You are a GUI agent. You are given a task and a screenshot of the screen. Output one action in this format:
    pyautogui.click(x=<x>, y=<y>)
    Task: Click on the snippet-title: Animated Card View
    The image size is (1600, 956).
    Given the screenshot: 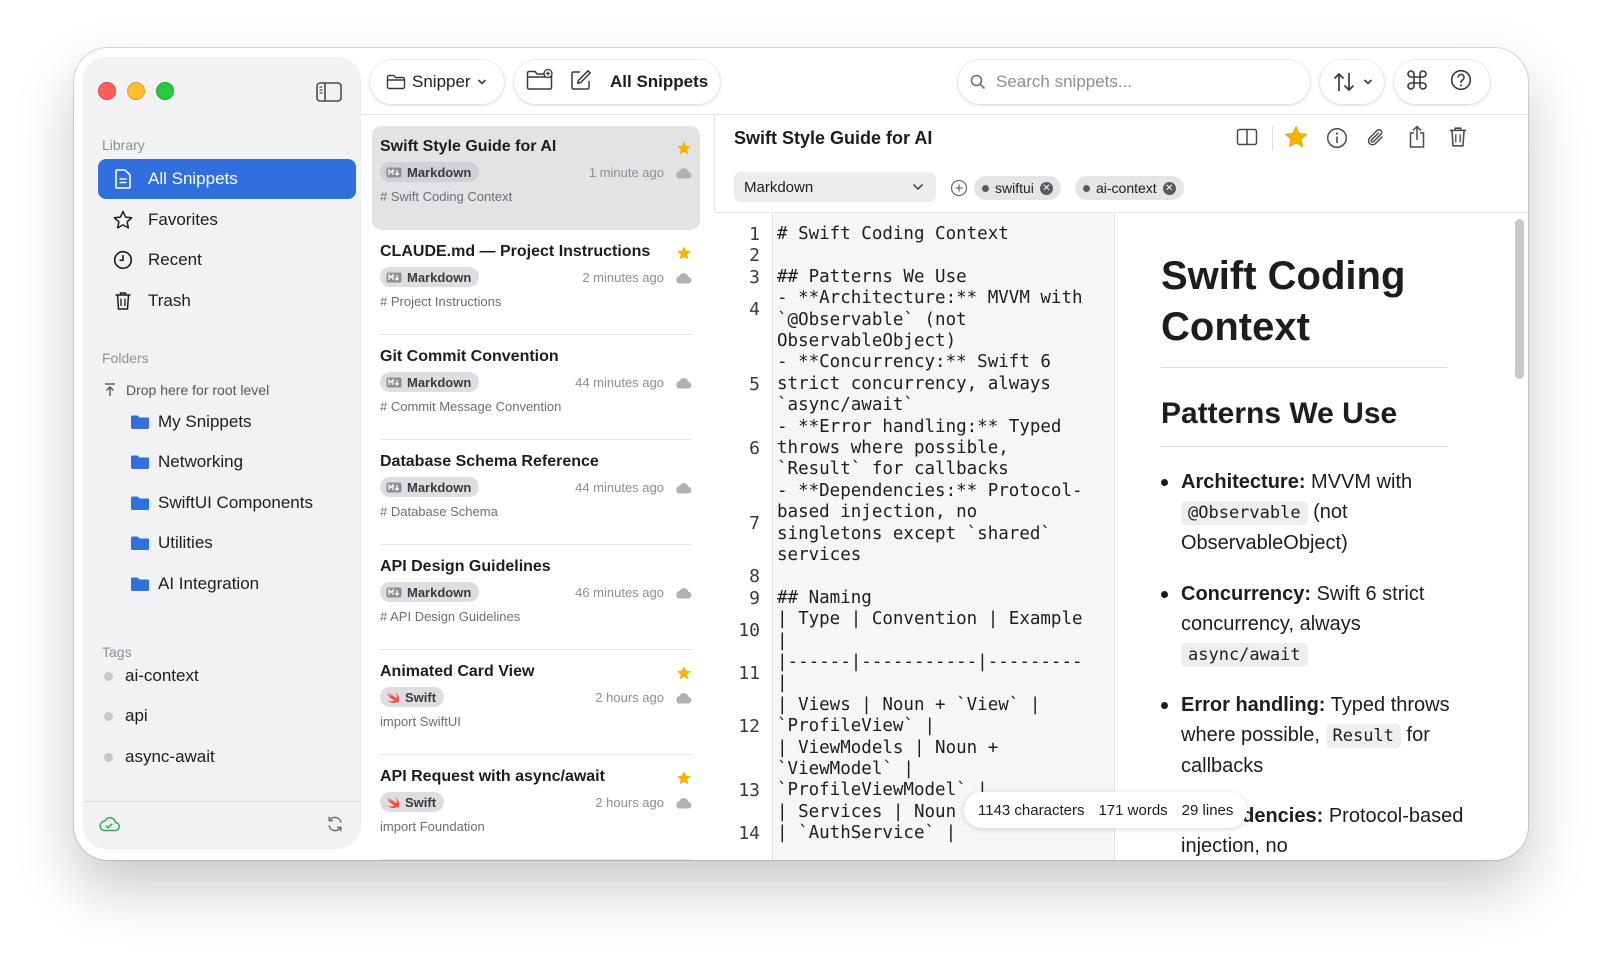 What is the action you would take?
    pyautogui.click(x=457, y=671)
    